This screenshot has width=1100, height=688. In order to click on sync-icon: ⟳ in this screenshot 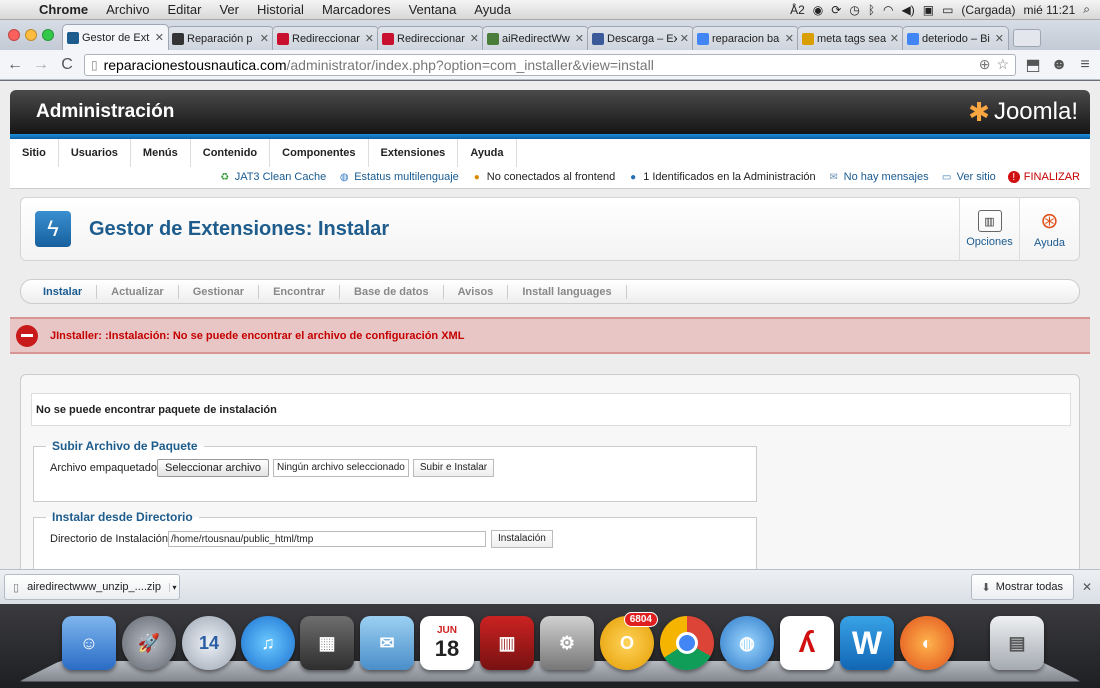, I will do `click(836, 10)`.